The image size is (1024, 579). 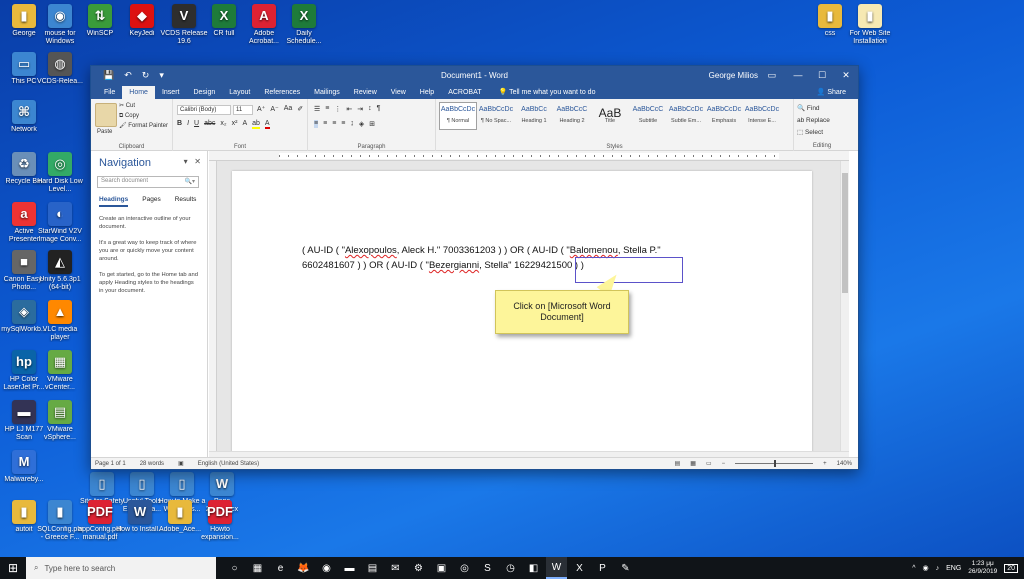 What do you see at coordinates (625, 568) in the screenshot?
I see `taskbar-app-icon: ✎` at bounding box center [625, 568].